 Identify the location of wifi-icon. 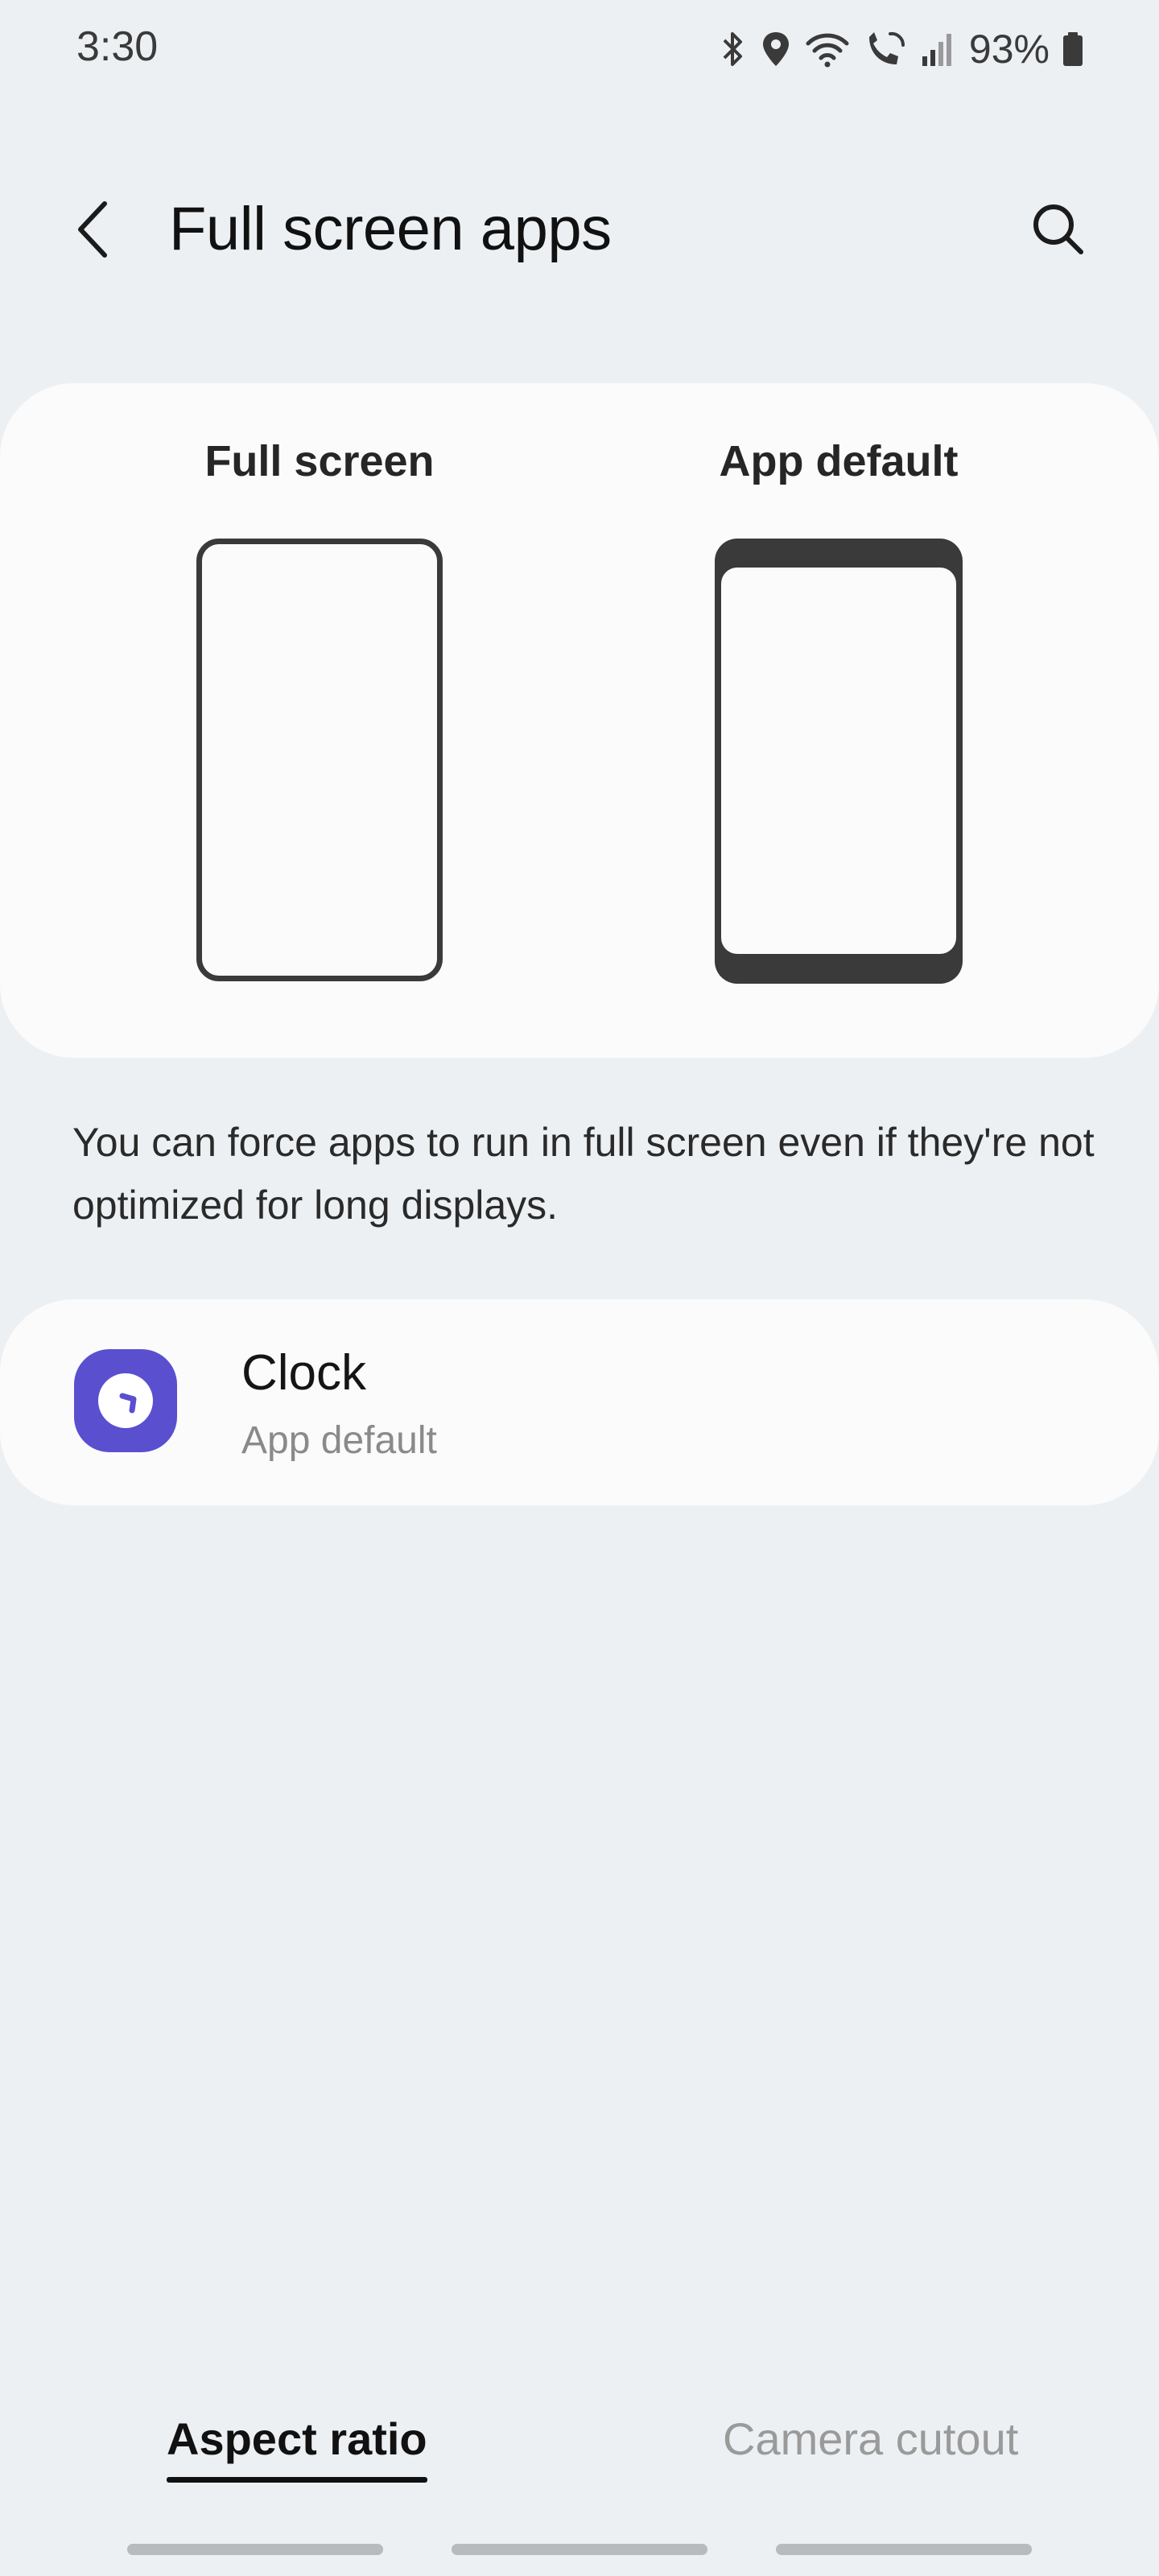
(827, 49).